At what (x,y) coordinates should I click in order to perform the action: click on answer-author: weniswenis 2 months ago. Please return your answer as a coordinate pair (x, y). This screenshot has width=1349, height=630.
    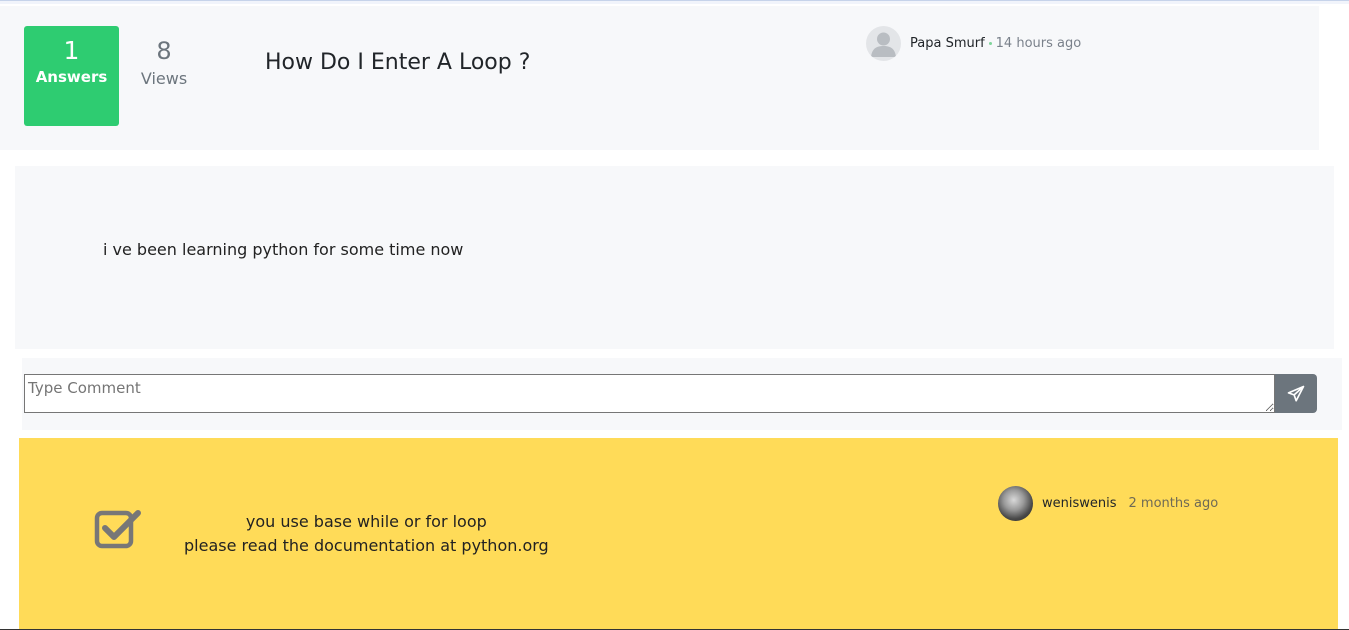
    Looking at the image, I should click on (1108, 503).